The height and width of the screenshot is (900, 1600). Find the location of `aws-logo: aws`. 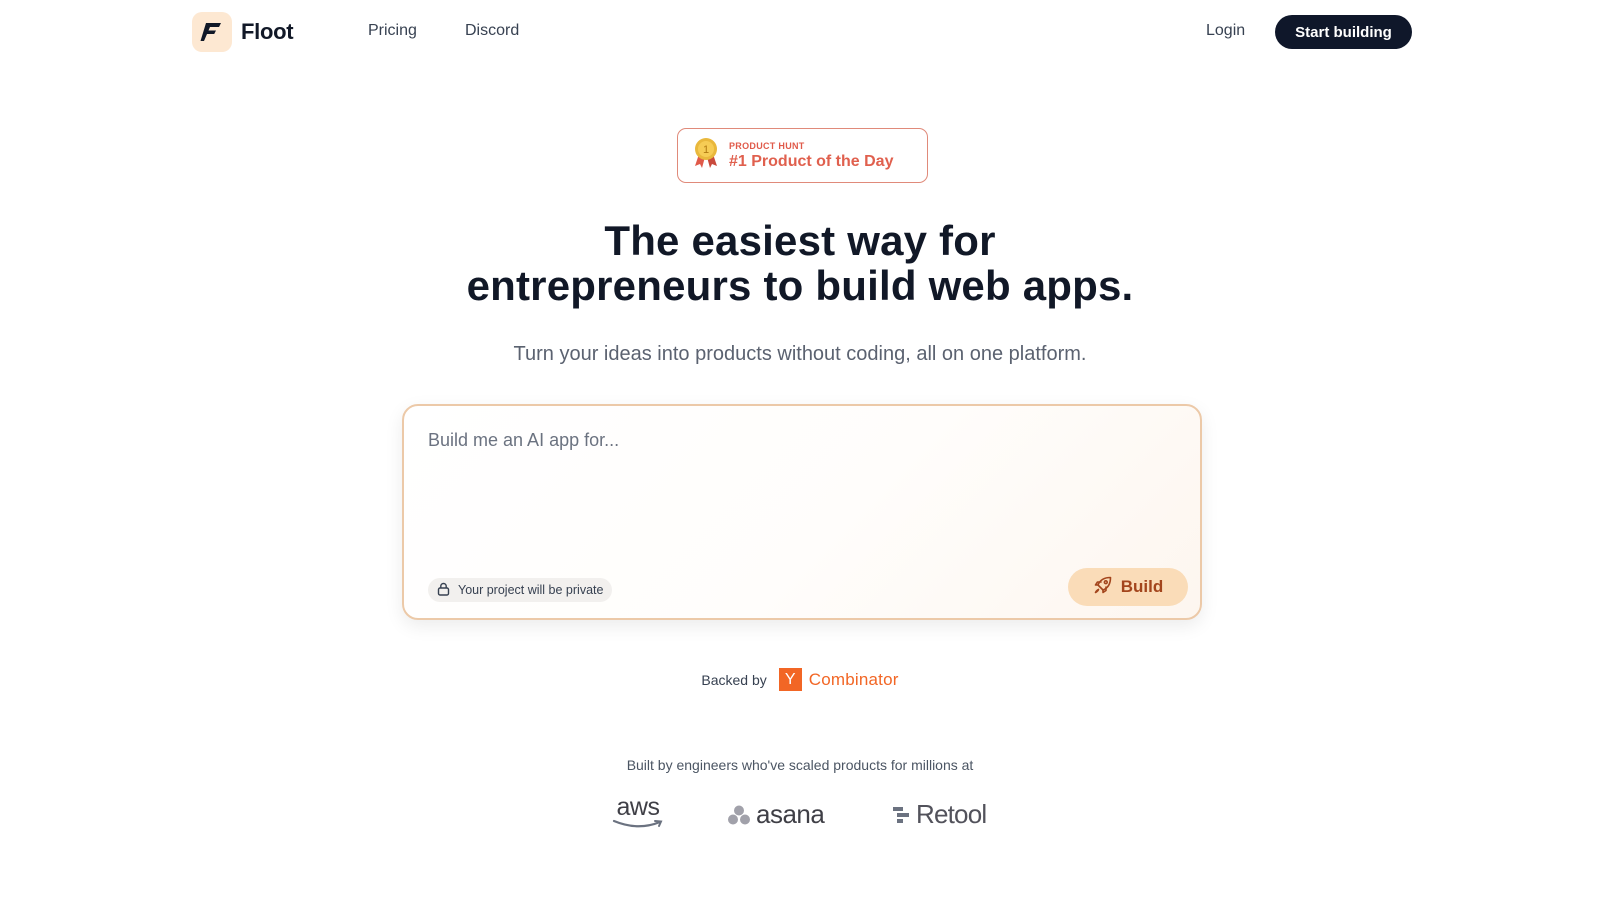

aws-logo: aws is located at coordinates (638, 812).